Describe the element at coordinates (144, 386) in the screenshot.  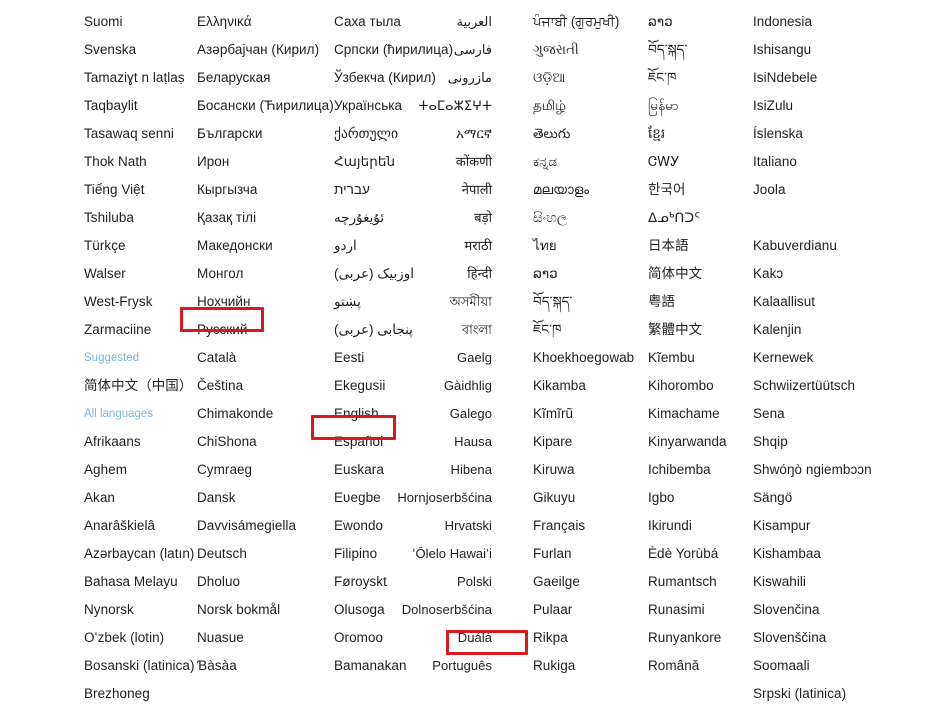
I see `language-option: 简体中文（中国）` at that location.